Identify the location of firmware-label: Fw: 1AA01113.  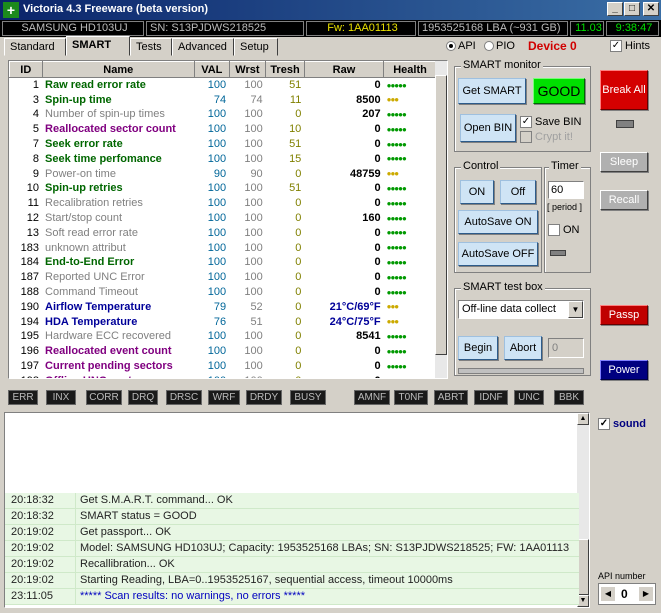
(361, 28).